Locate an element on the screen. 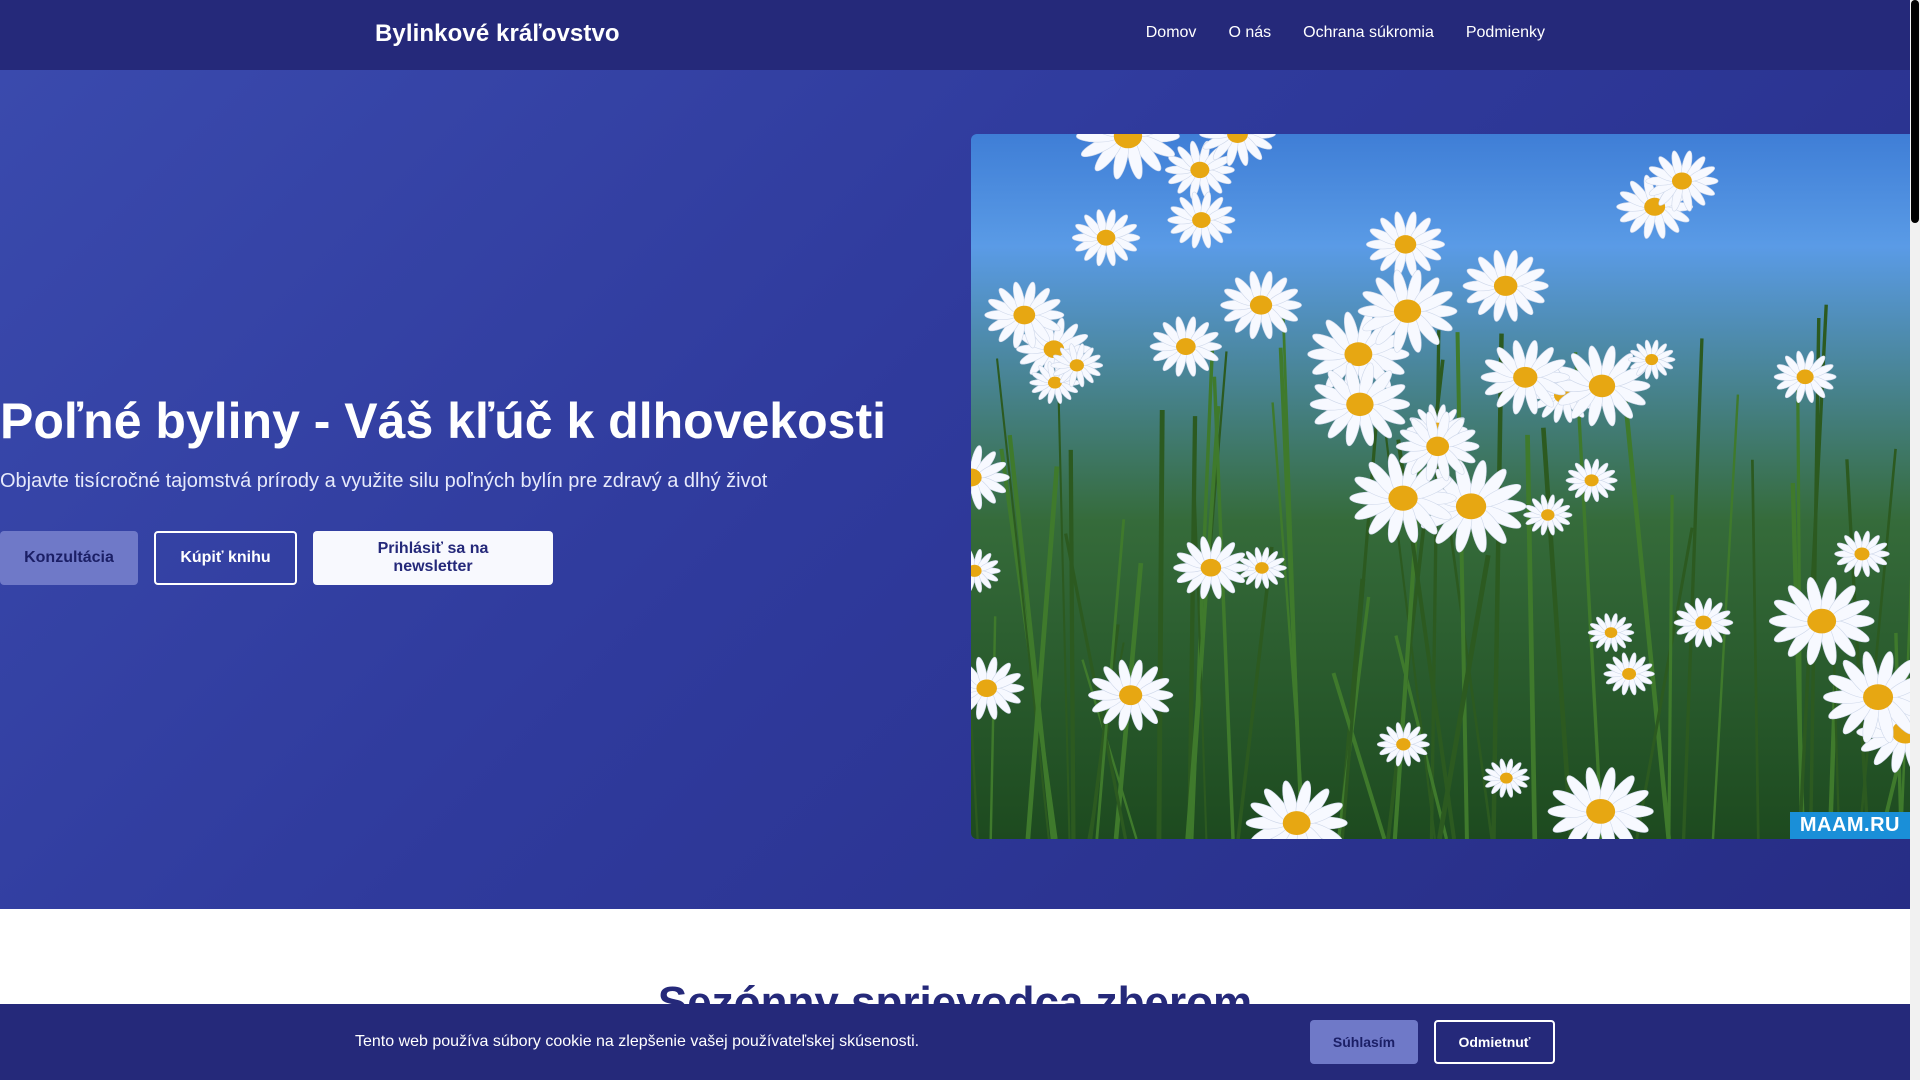 This screenshot has height=1080, width=1920. scrollbar-thumb is located at coordinates (1915, 111).